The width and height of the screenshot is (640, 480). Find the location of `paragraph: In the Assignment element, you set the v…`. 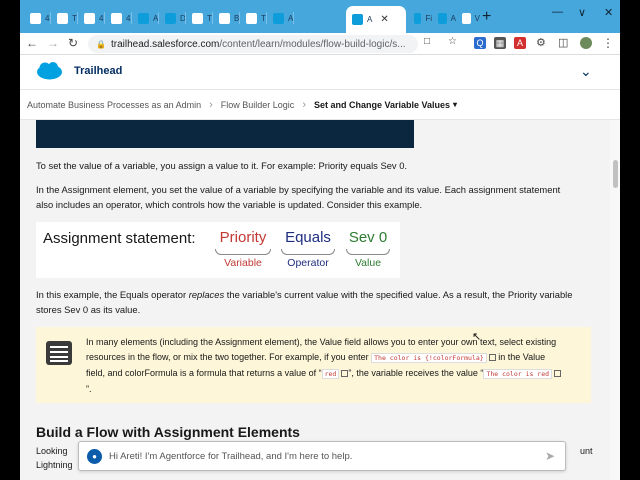

paragraph: In the Assignment element, you set the v… is located at coordinates (298, 197).